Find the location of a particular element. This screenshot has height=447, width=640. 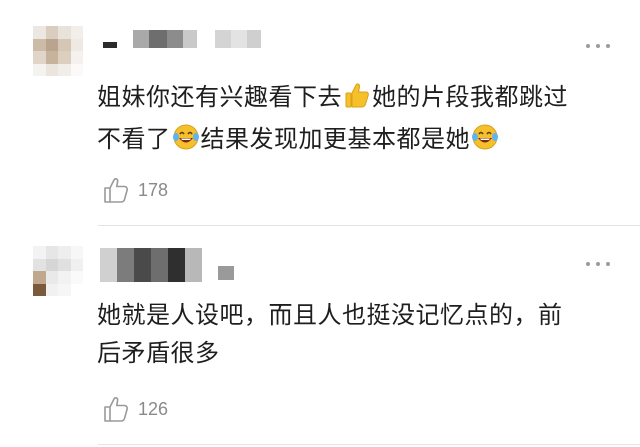

comment-text-segment: 姐妹你还有兴趣看下去 is located at coordinates (219, 97).